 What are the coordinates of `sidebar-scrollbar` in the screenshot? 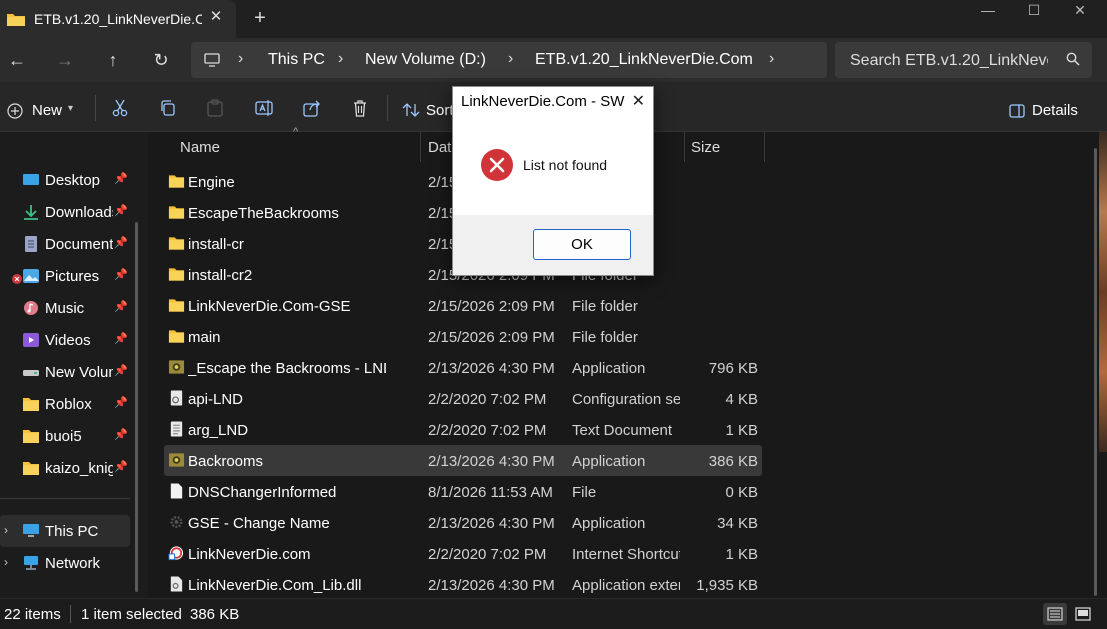 It's located at (136, 407).